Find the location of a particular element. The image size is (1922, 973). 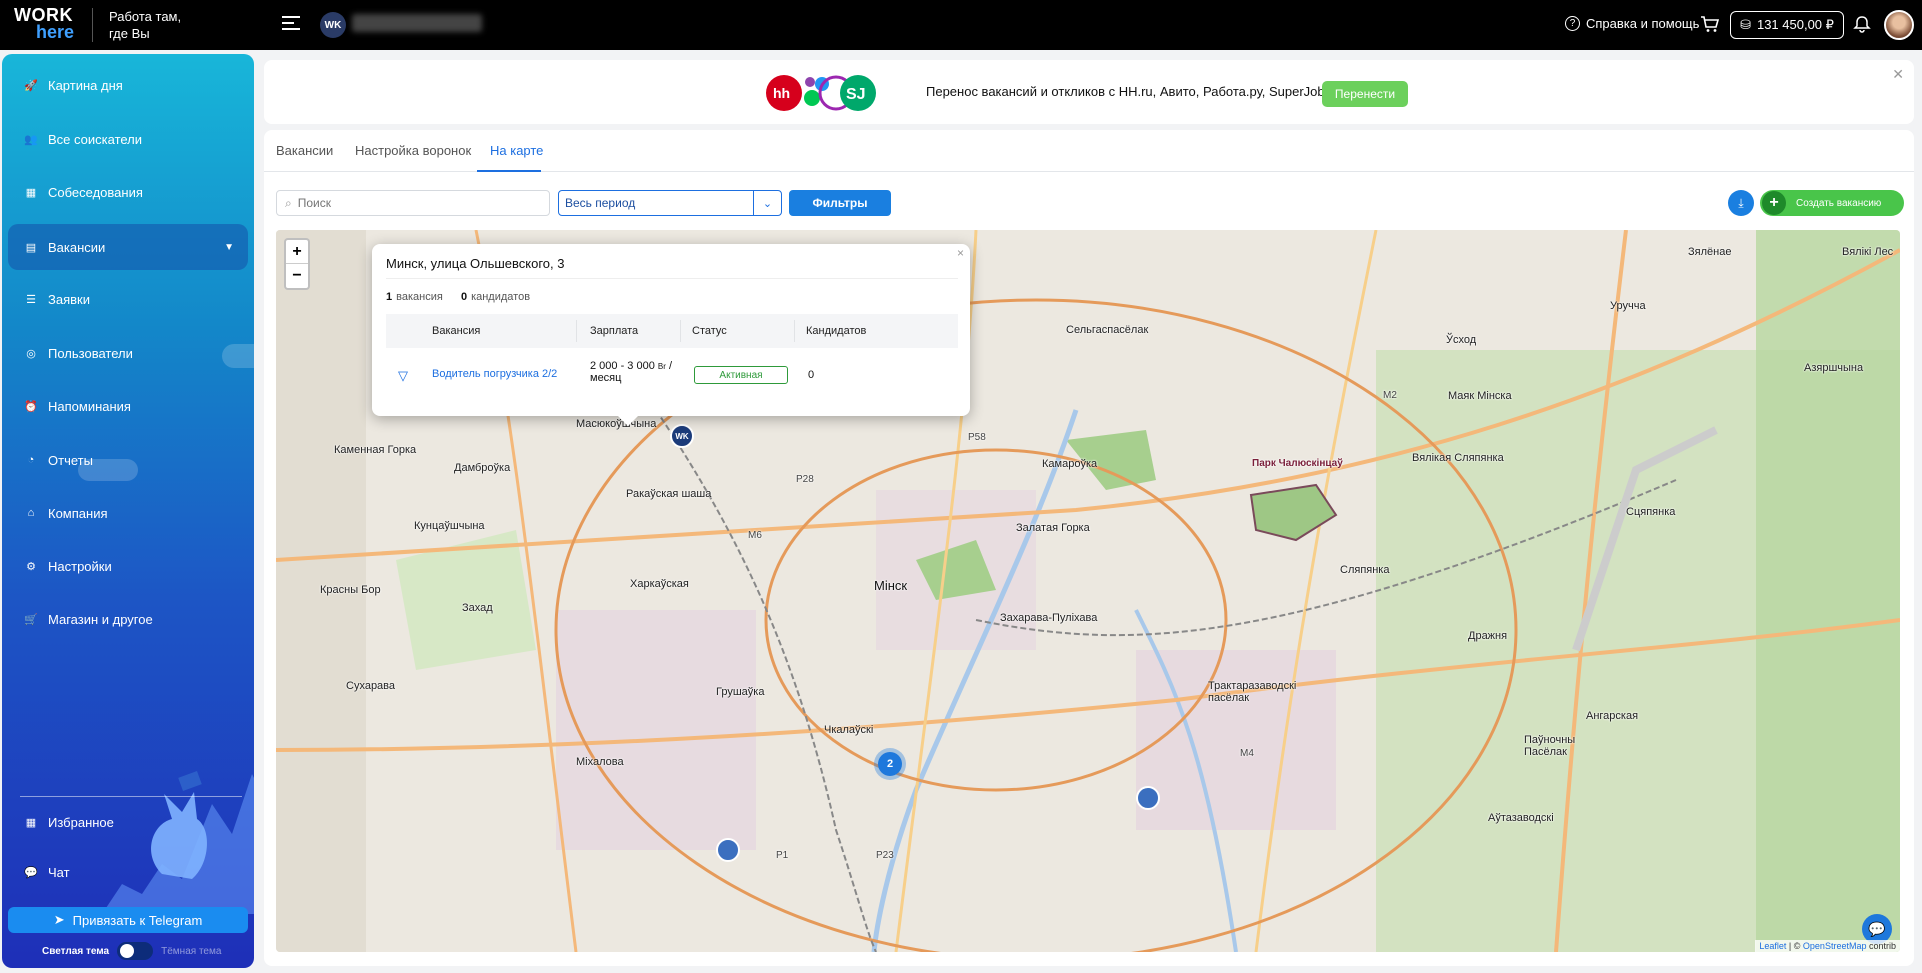

create-vacancy-button: + Создать вакансию is located at coordinates (1832, 203).